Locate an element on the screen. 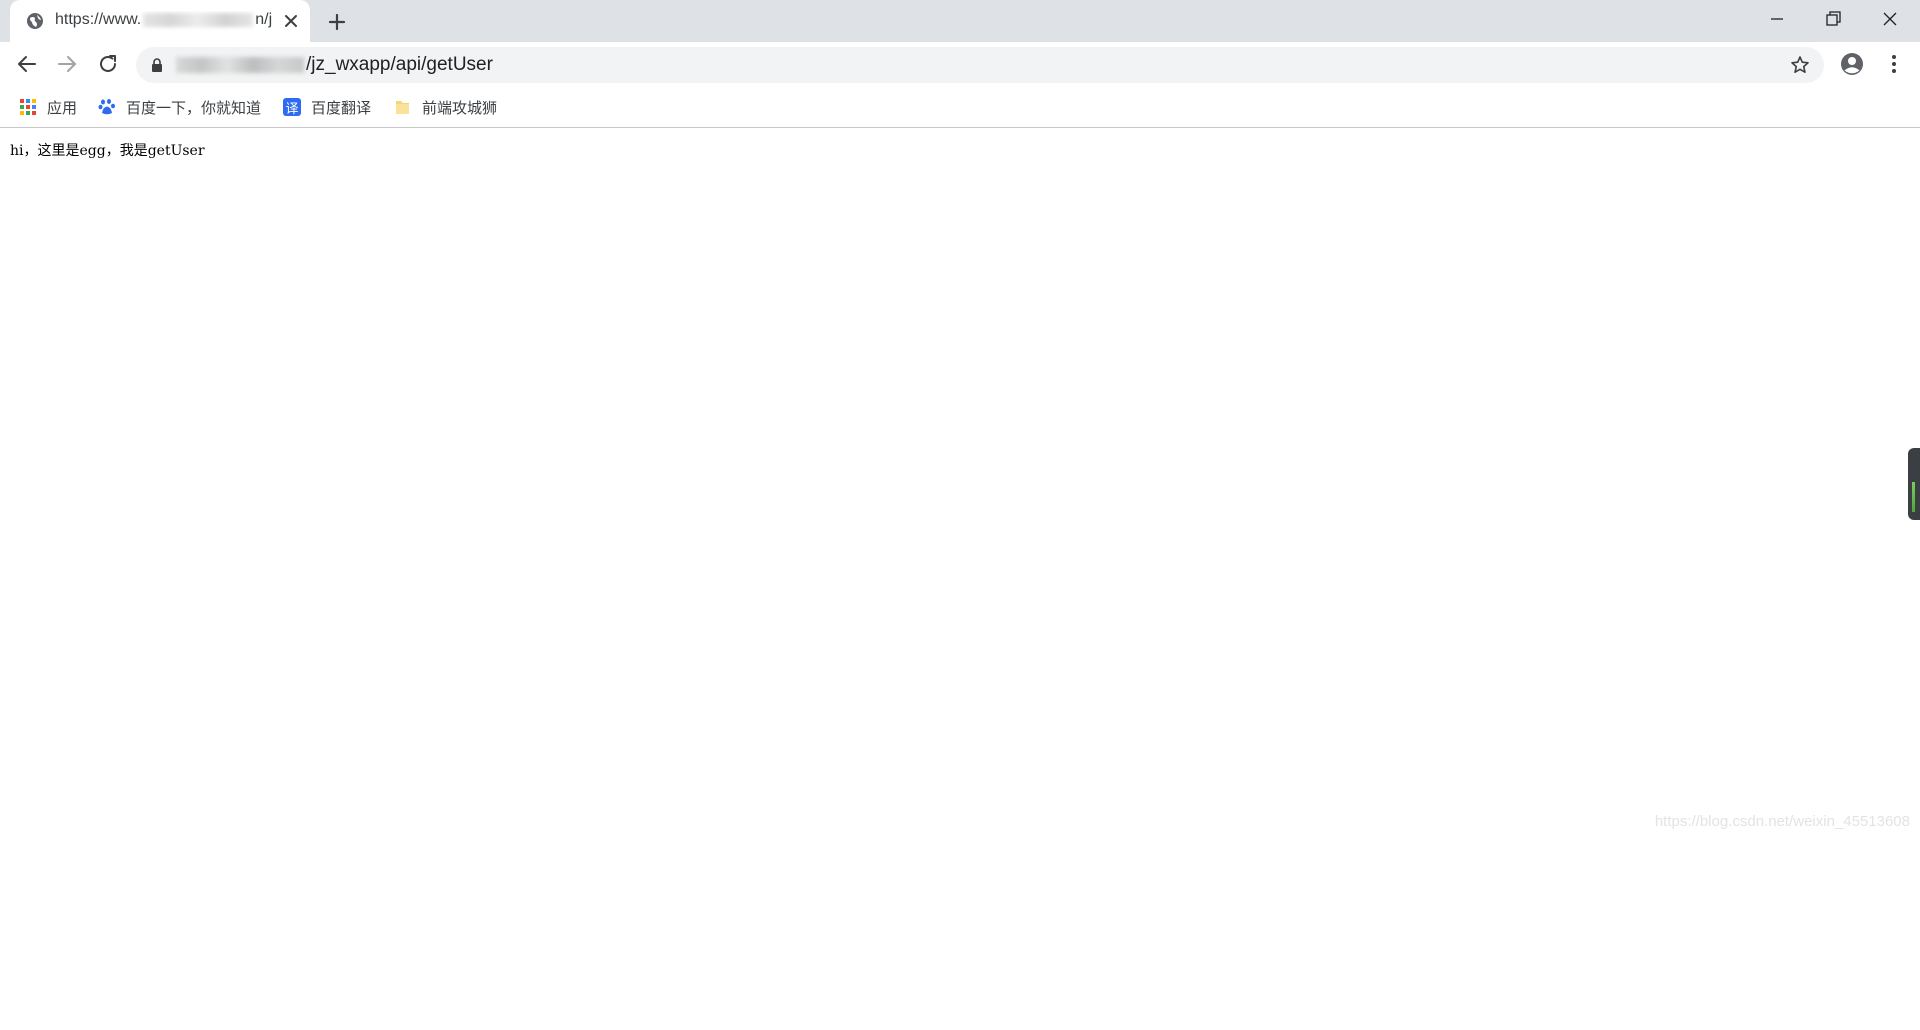 The image size is (1920, 1030). lock-icon is located at coordinates (157, 65).